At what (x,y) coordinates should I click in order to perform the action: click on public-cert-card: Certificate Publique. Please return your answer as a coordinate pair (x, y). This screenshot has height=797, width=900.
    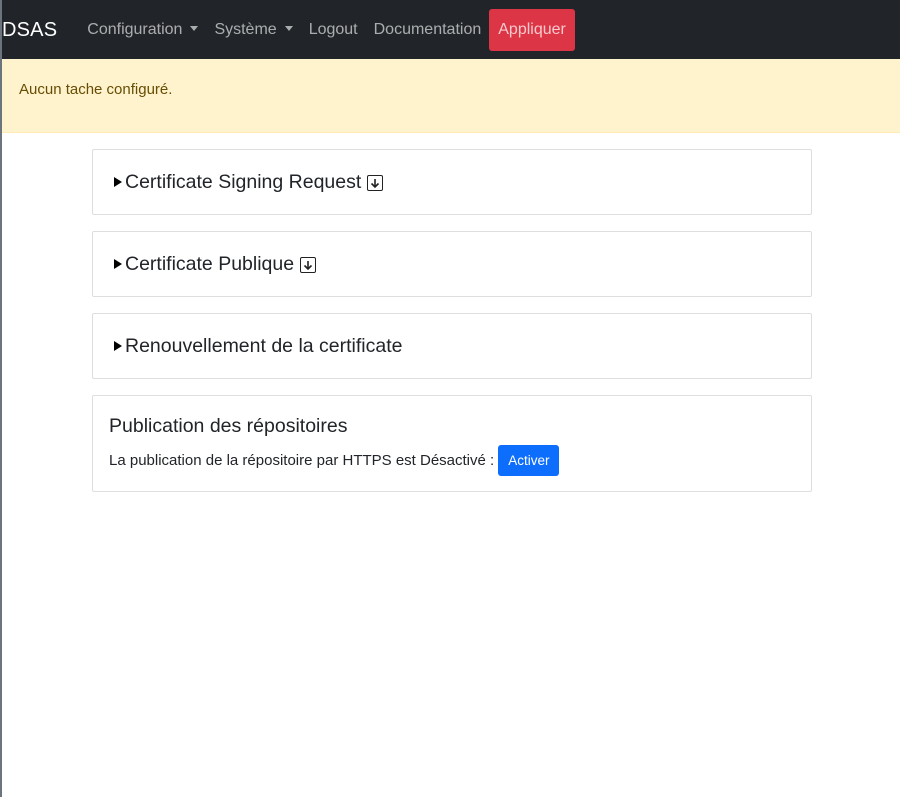
    Looking at the image, I should click on (452, 264).